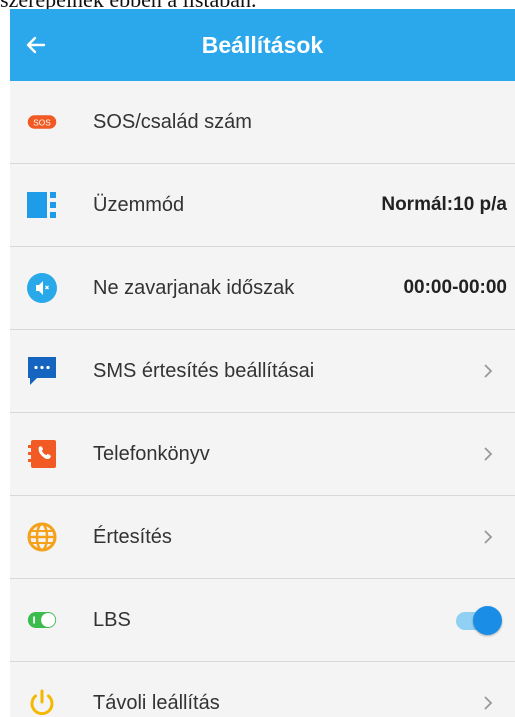  I want to click on lbs-toggle, so click(479, 620).